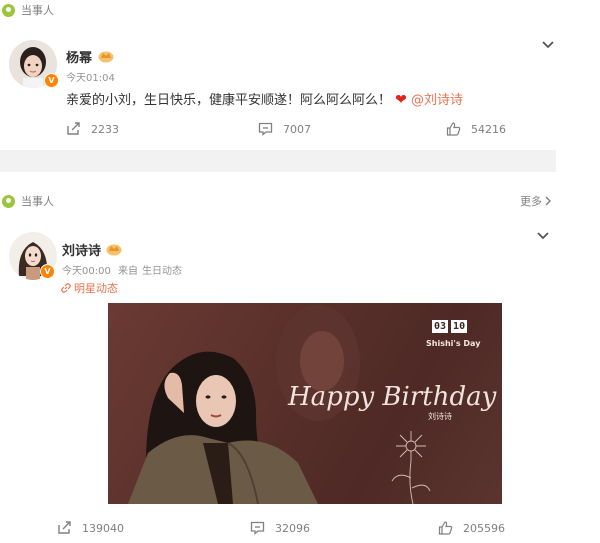 The image size is (600, 543). I want to click on topic-label: 明星动态, so click(96, 288).